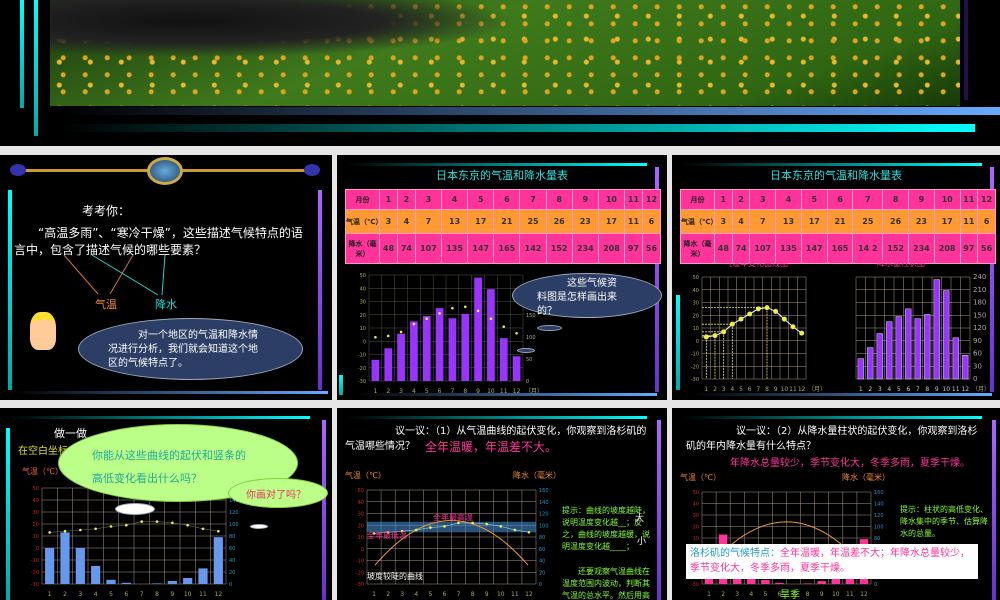 This screenshot has width=1000, height=600. What do you see at coordinates (977, 341) in the screenshot?
I see `y-tick-right: 90` at bounding box center [977, 341].